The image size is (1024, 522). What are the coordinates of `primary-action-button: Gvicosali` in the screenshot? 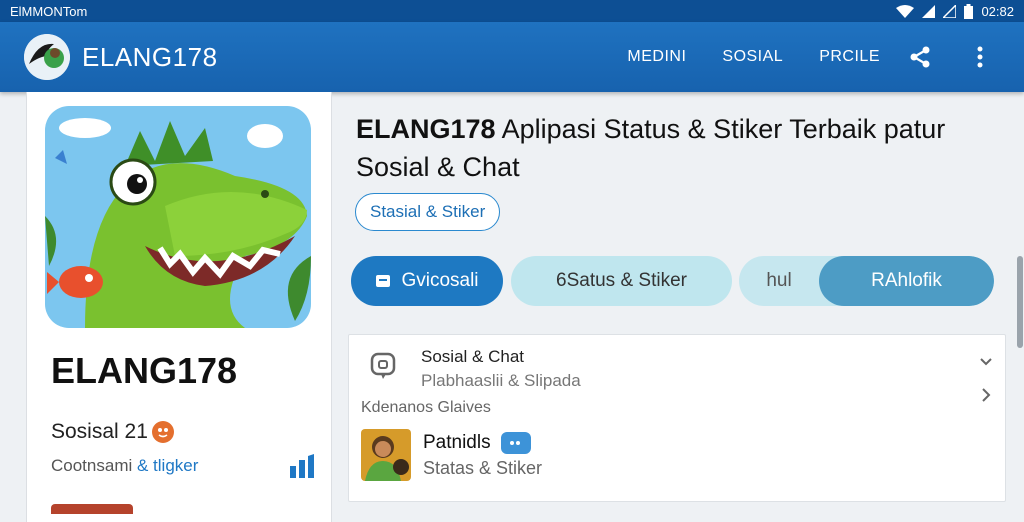 It's located at (427, 281).